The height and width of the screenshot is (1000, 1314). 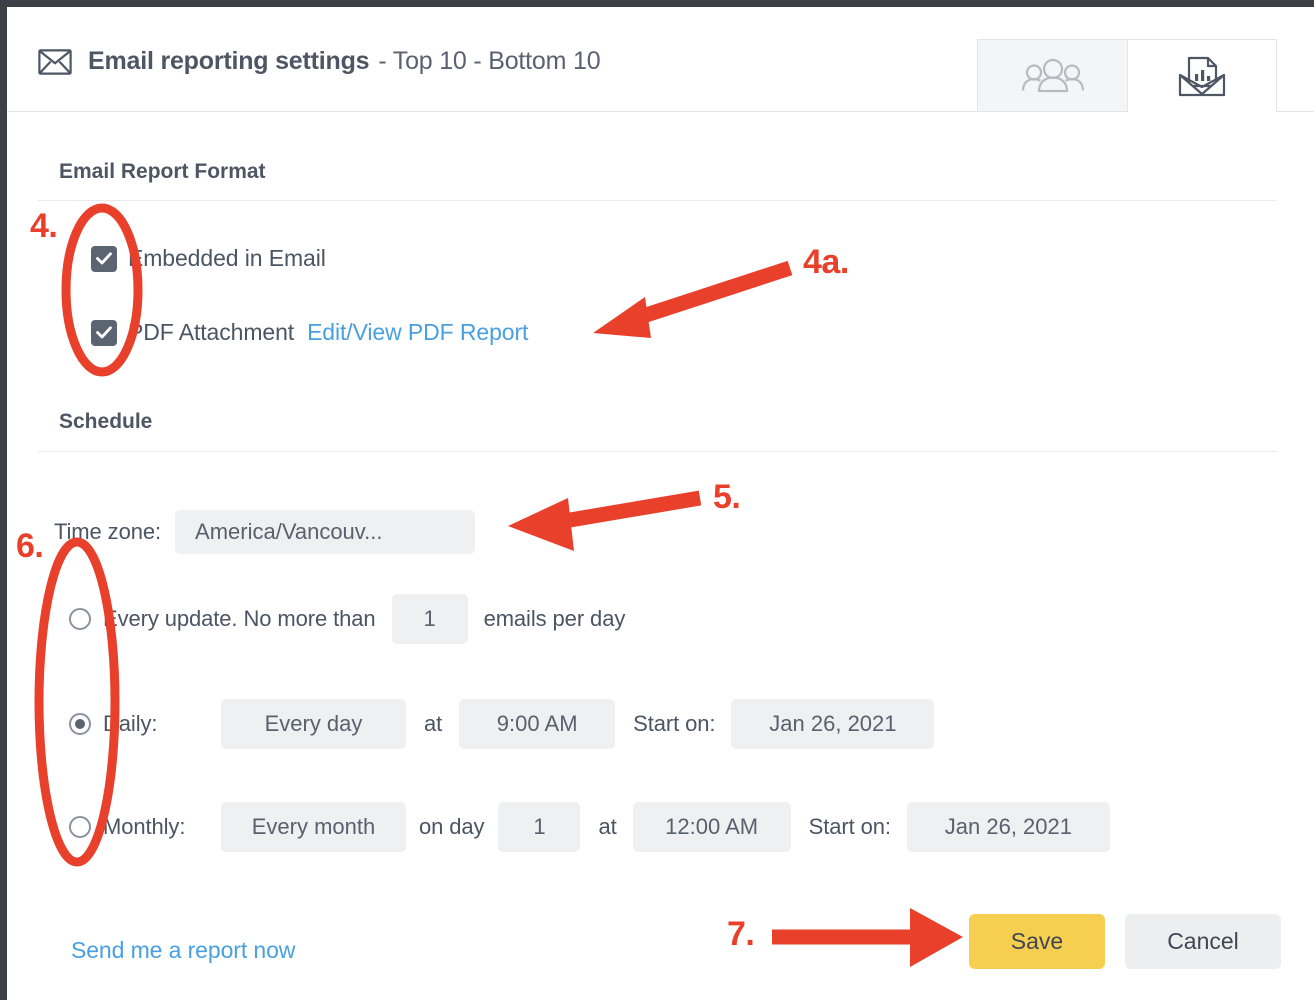 I want to click on daily-at-label: at, so click(x=433, y=723).